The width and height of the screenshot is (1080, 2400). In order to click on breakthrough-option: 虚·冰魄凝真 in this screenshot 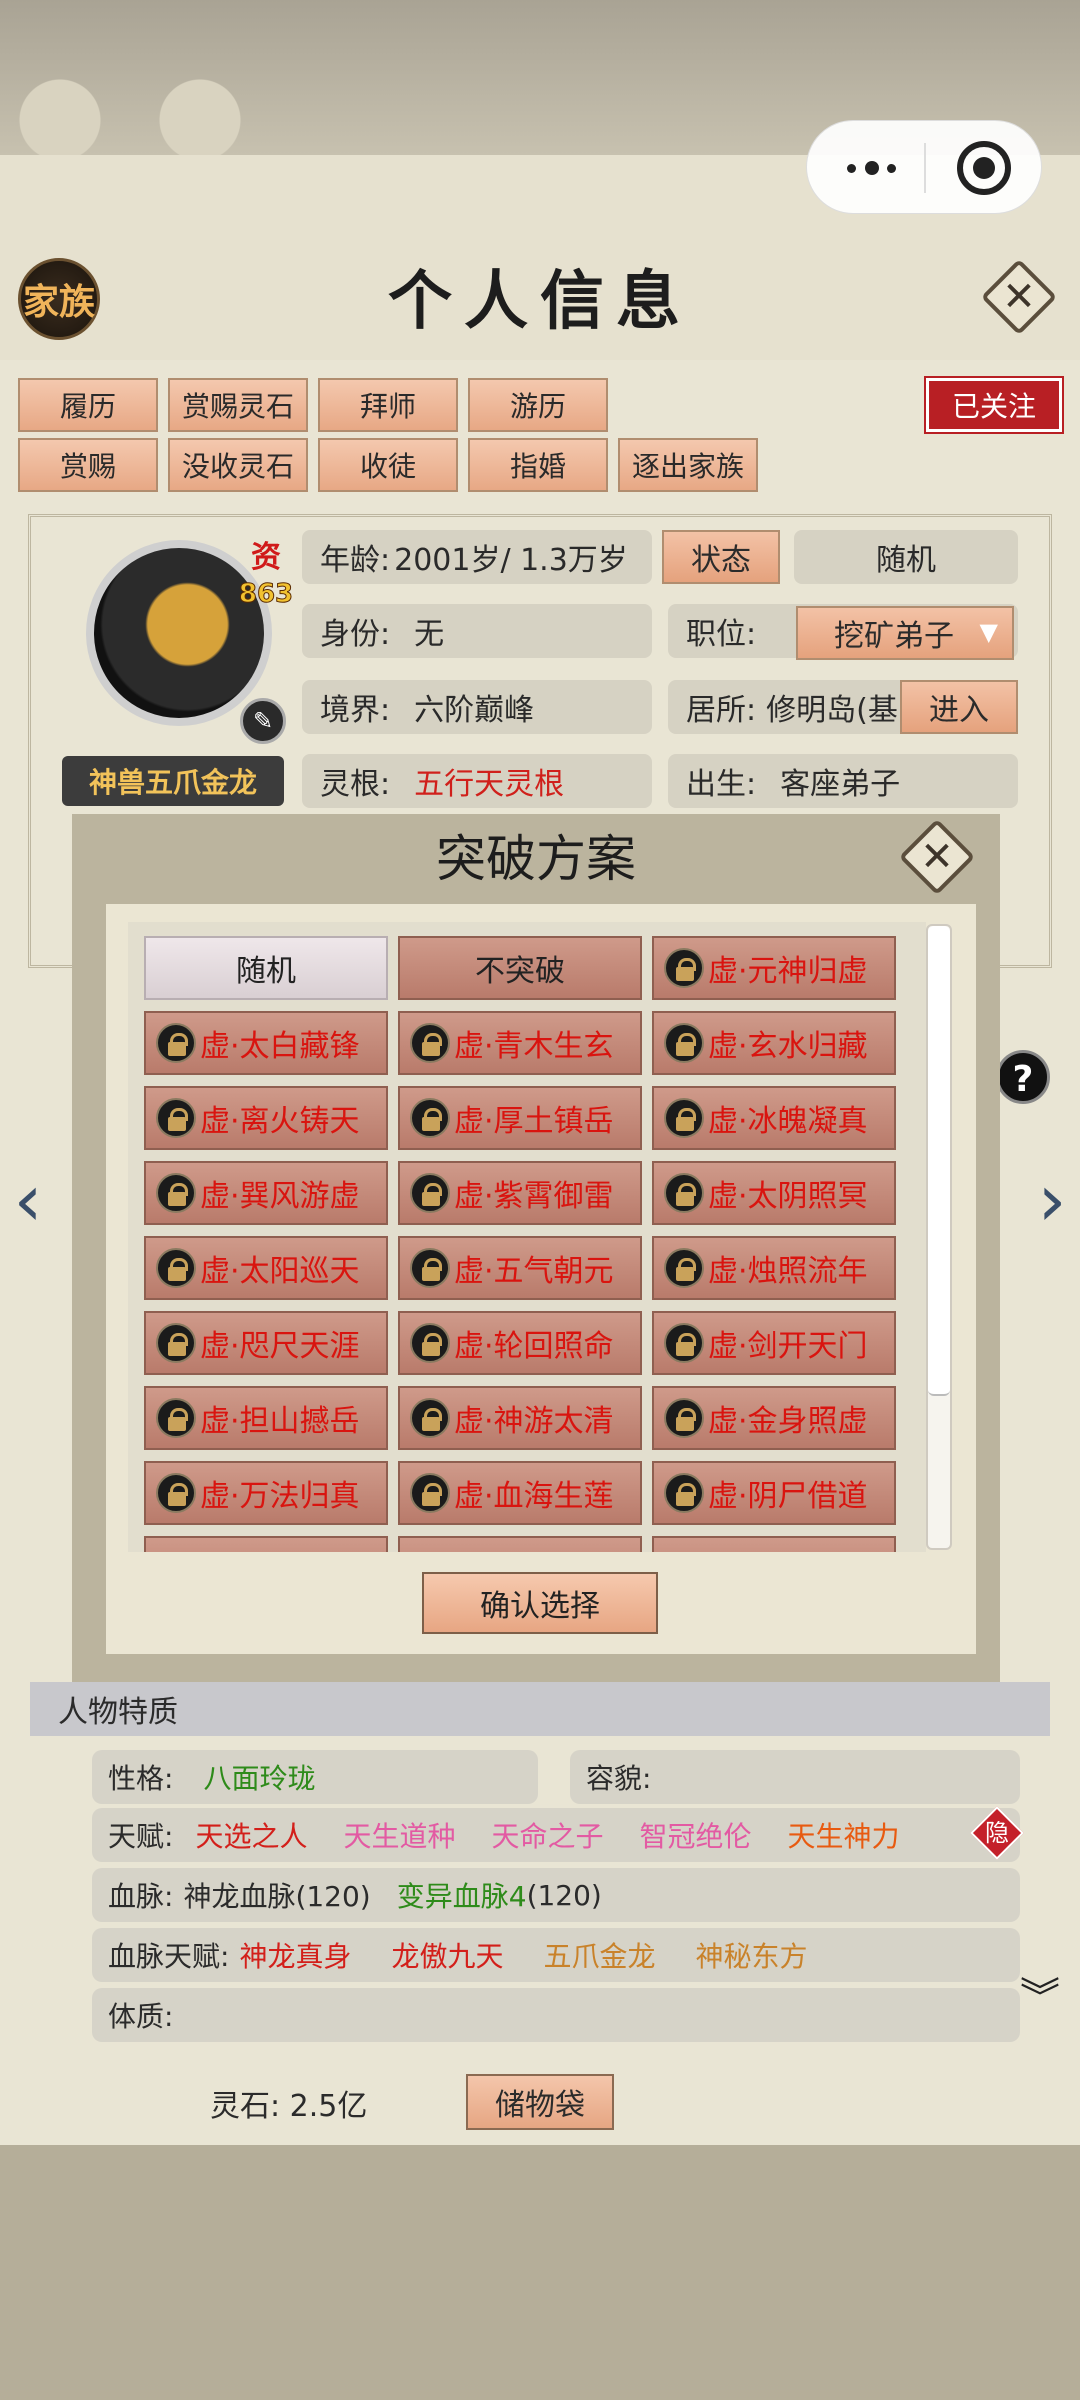, I will do `click(774, 1118)`.